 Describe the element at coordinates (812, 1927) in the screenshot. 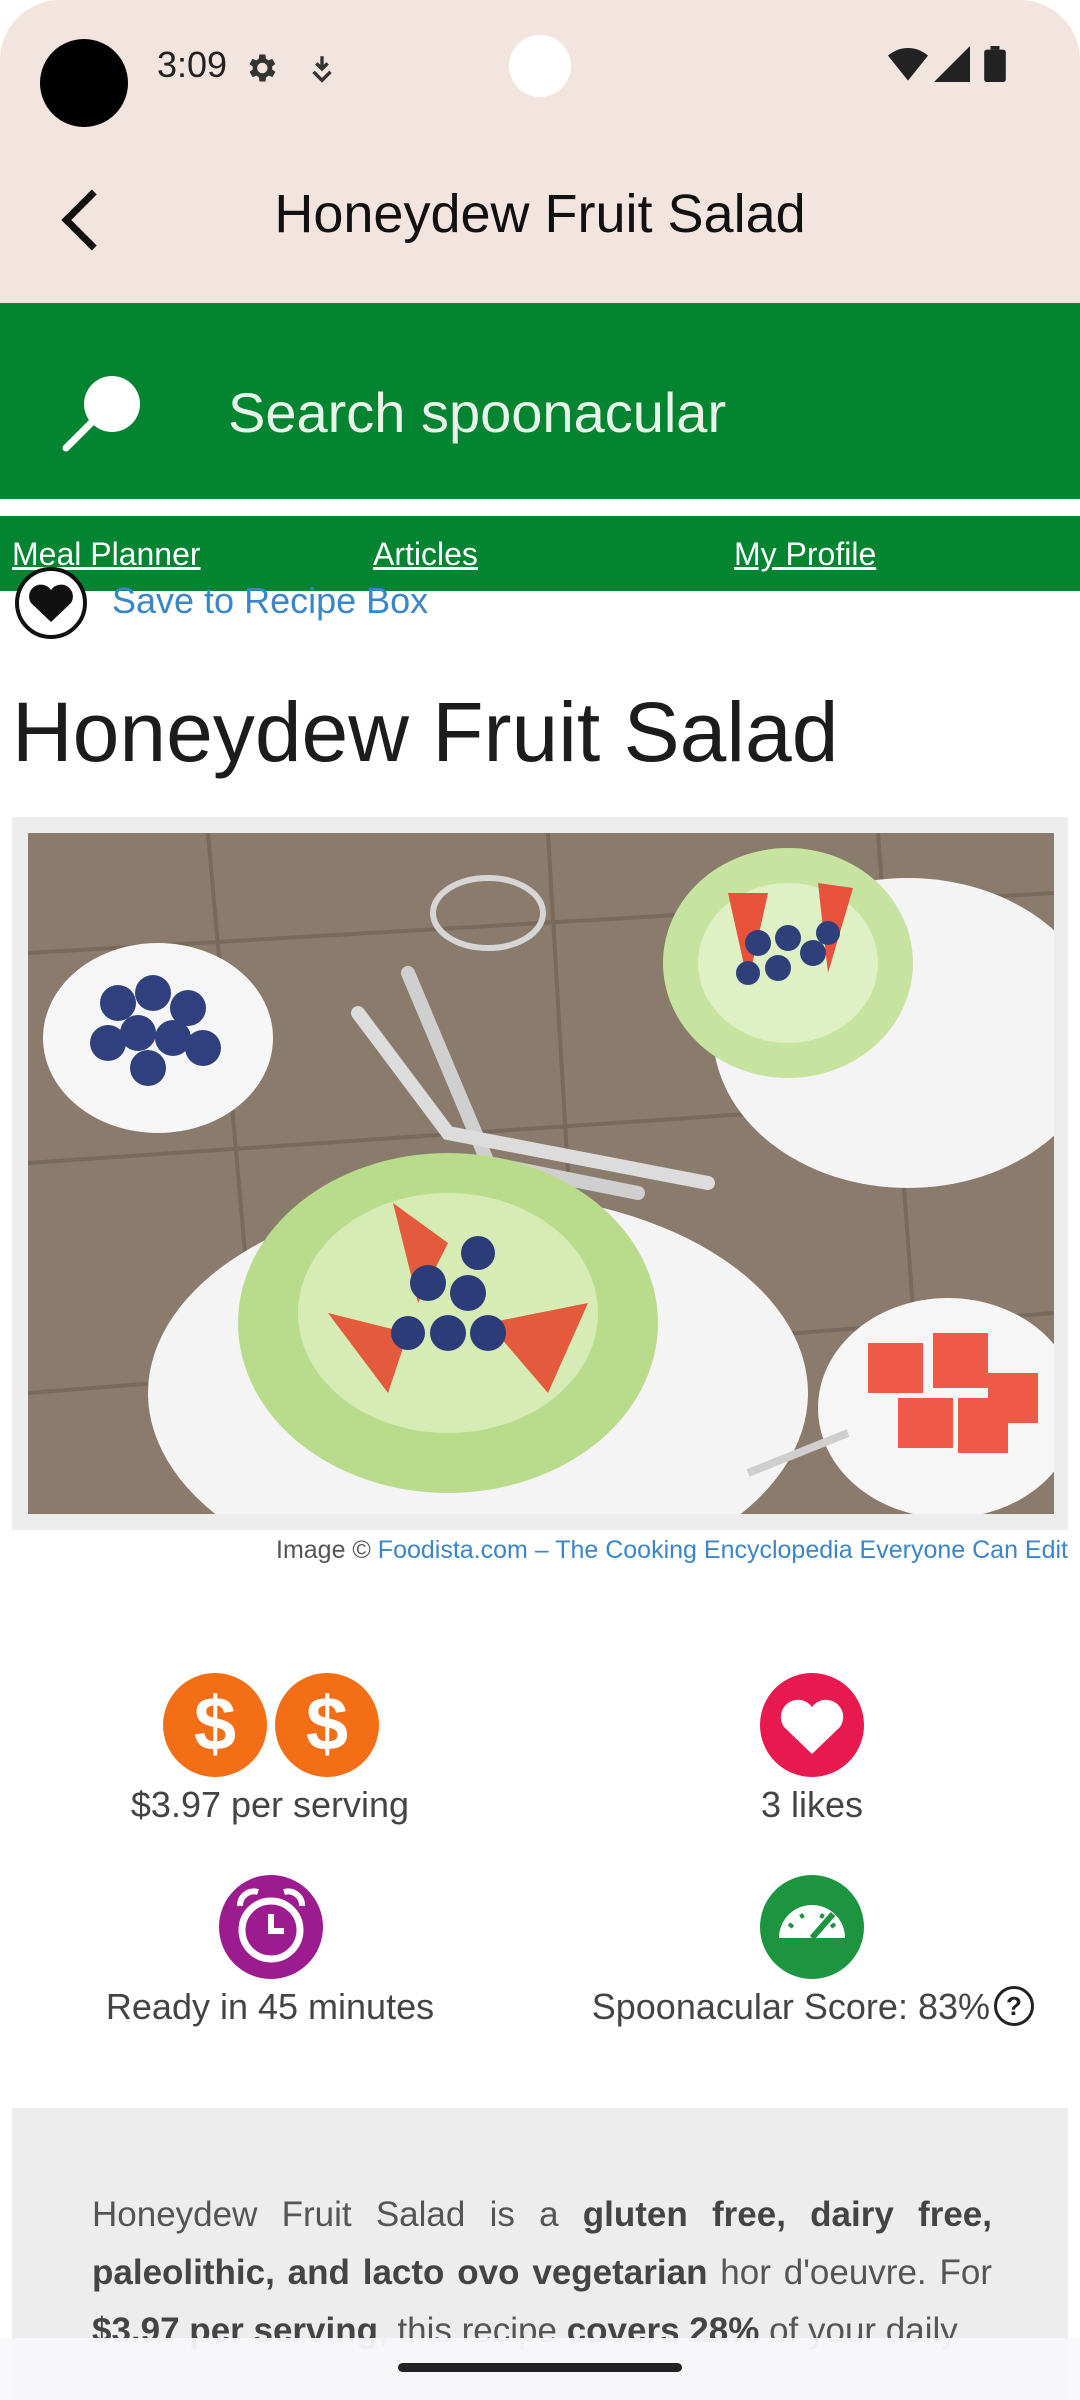

I see `score-gauge-icon` at that location.